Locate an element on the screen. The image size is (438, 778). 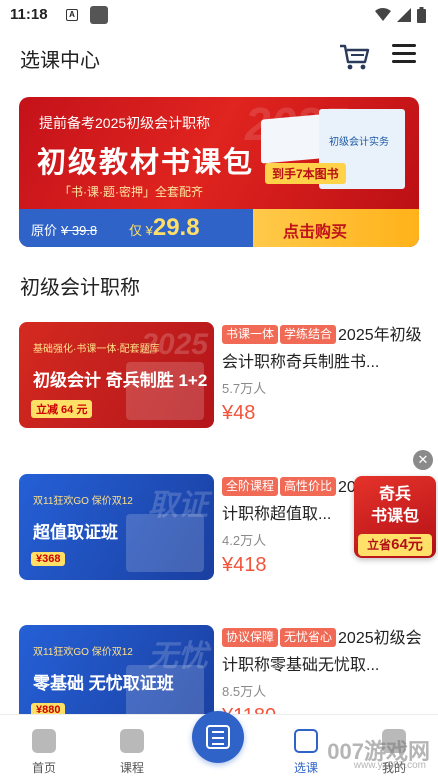
banner-book-image is located at coordinates (291, 139).